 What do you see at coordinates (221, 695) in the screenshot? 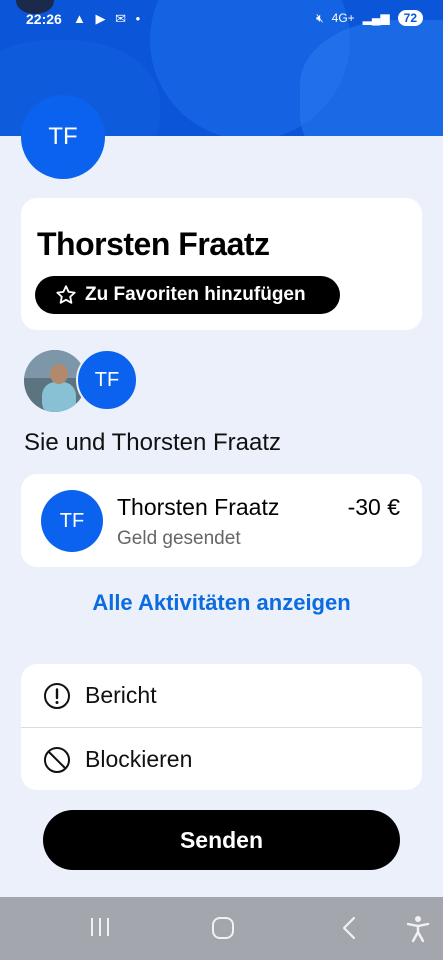
I see `report-button: Bericht` at bounding box center [221, 695].